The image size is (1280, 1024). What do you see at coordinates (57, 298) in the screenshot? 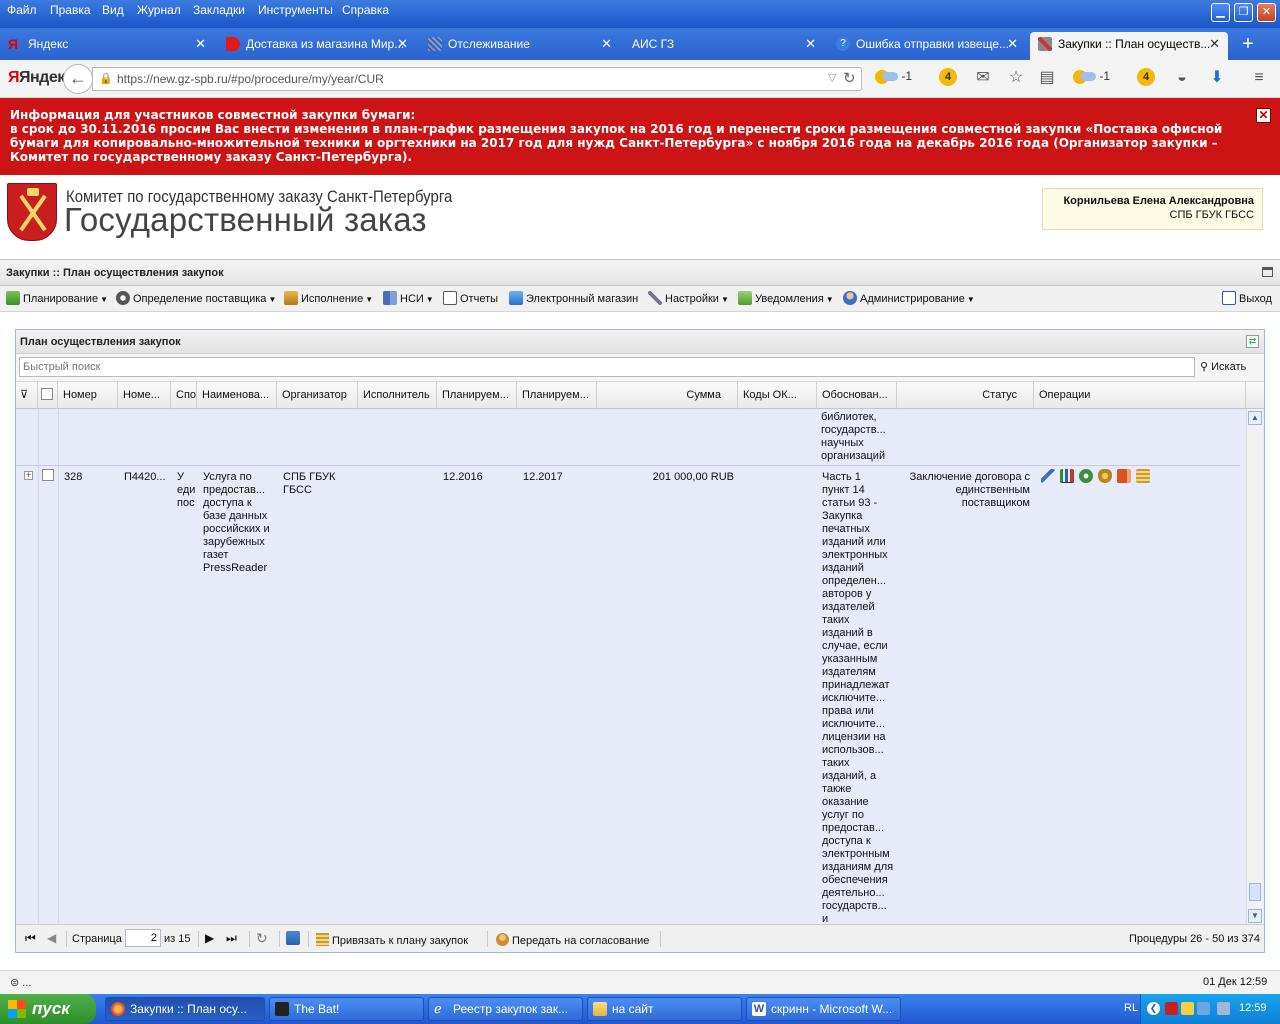
I see `menu-planning: Планирование ▼` at bounding box center [57, 298].